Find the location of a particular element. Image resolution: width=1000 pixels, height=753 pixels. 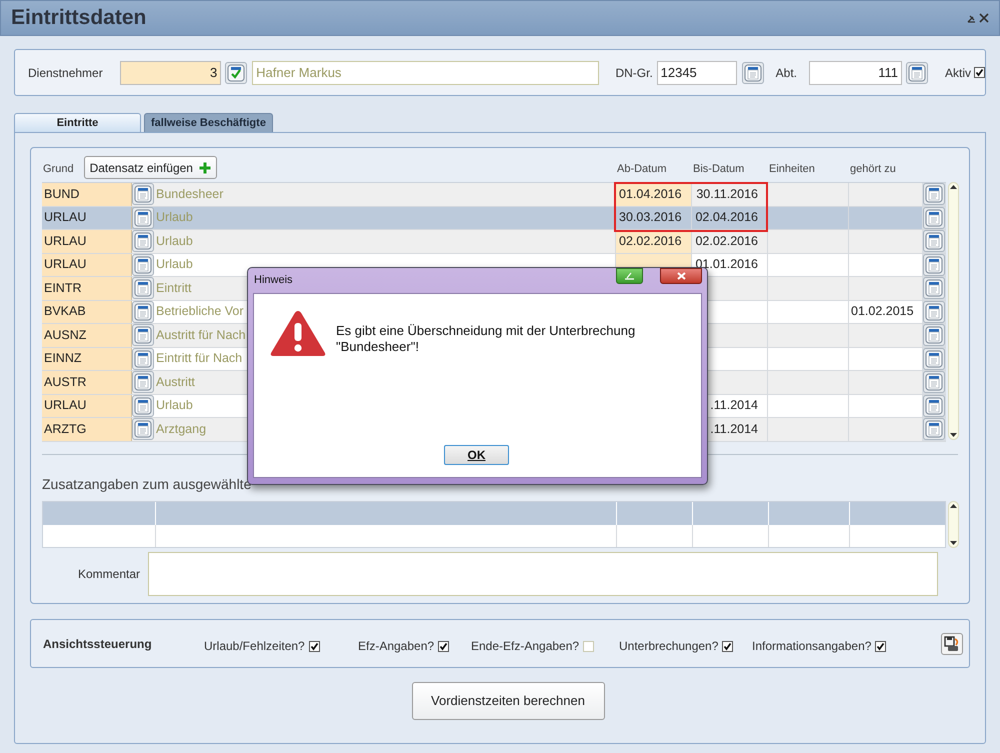

option-label: Informationsangaben? is located at coordinates (812, 646).